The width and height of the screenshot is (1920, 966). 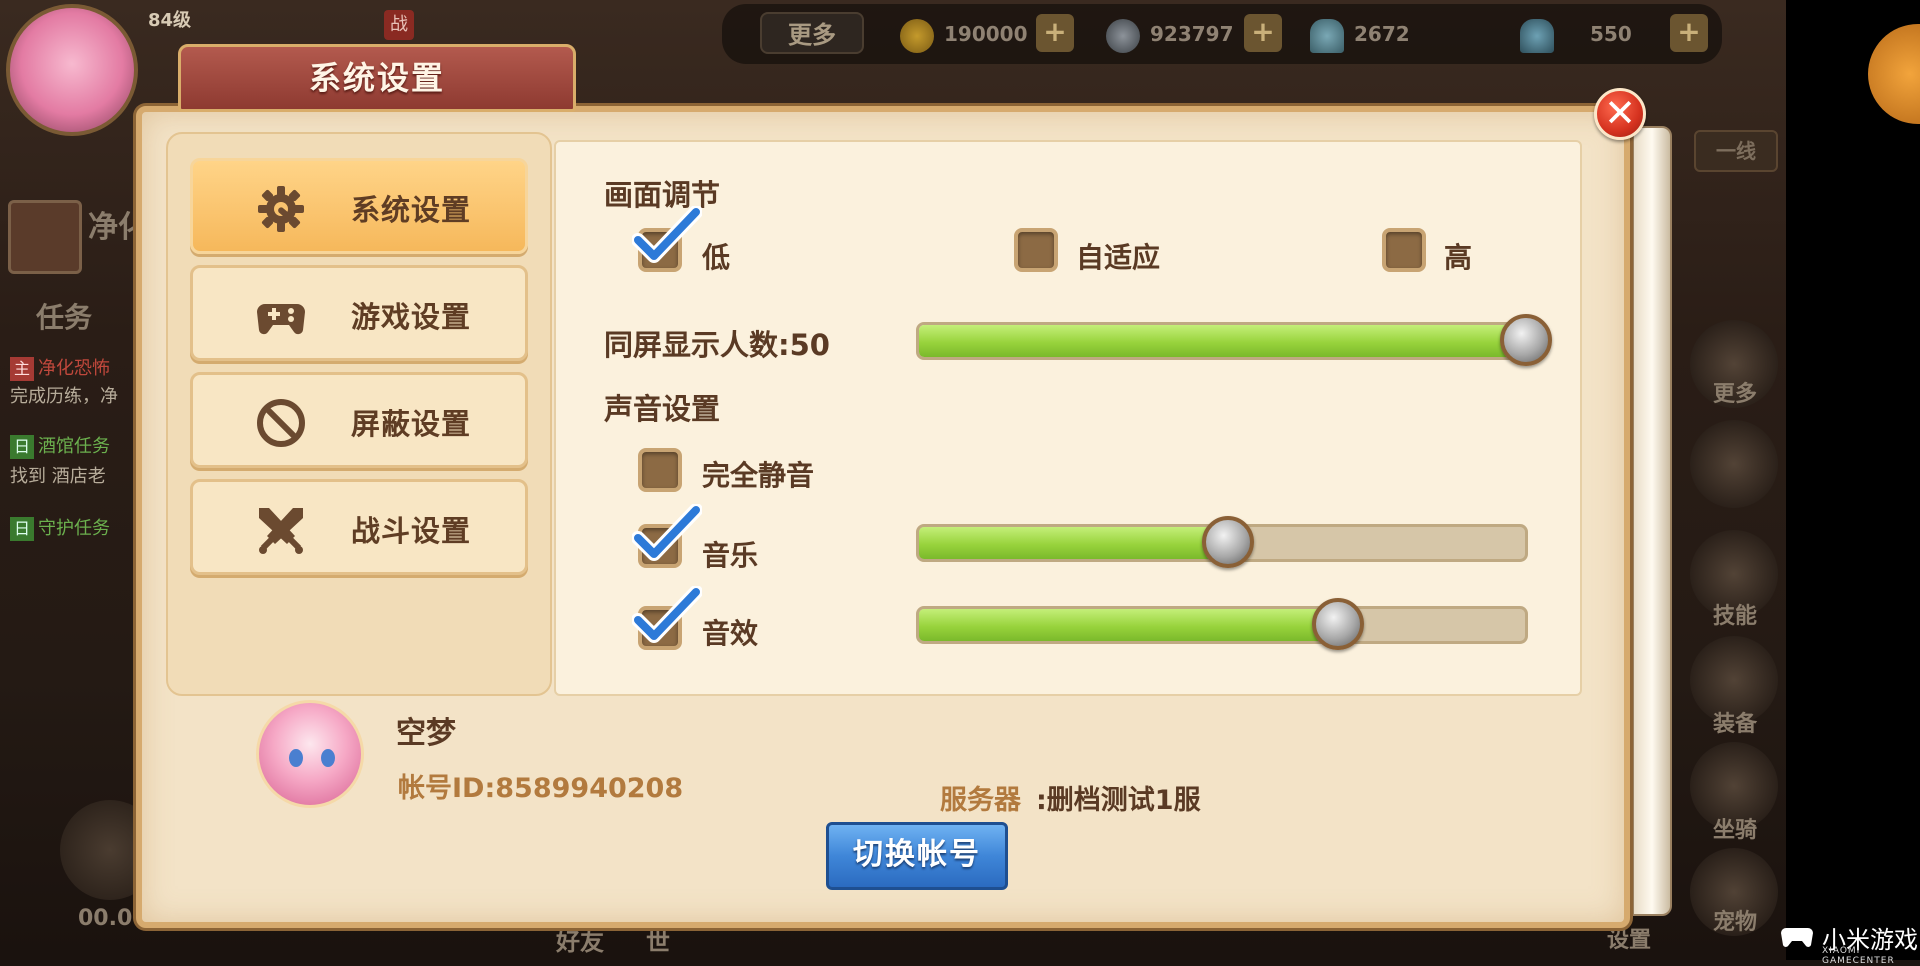 What do you see at coordinates (1734, 394) in the screenshot?
I see `more-menu-label: 更多` at bounding box center [1734, 394].